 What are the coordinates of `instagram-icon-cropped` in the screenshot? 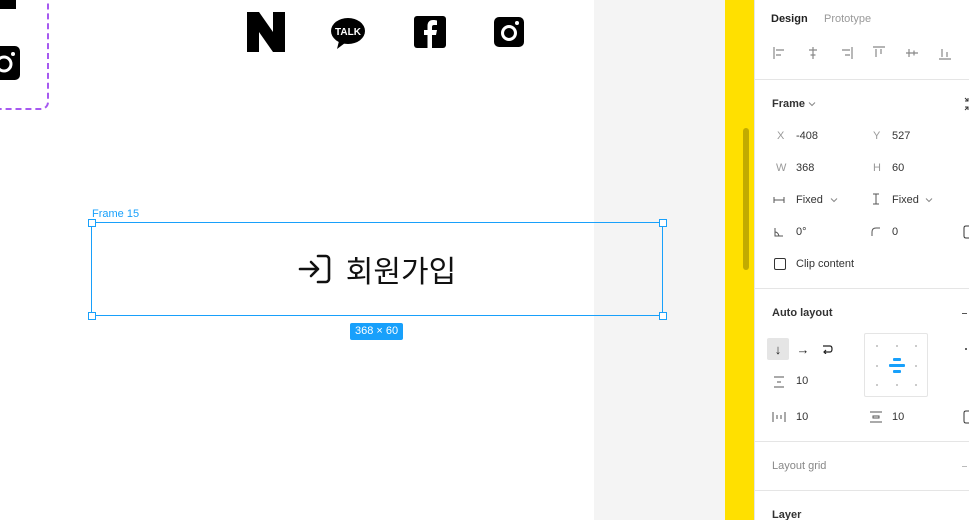 It's located at (10, 63).